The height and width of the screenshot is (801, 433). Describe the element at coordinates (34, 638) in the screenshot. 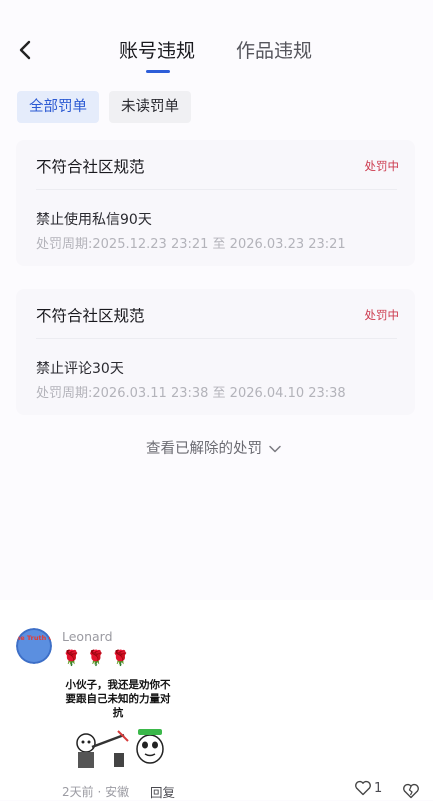

I see `avatar-text: The Truth Of` at that location.